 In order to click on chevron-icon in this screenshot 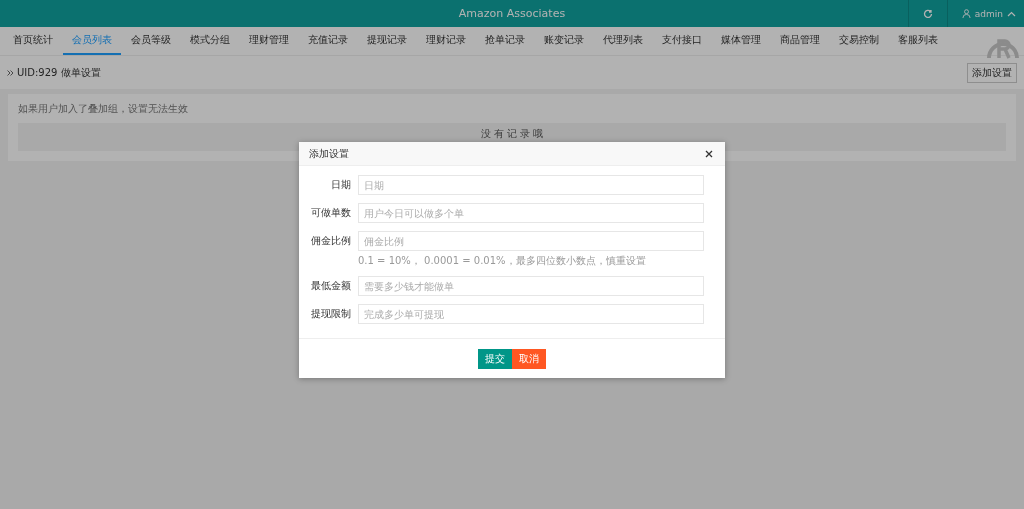, I will do `click(10, 72)`.